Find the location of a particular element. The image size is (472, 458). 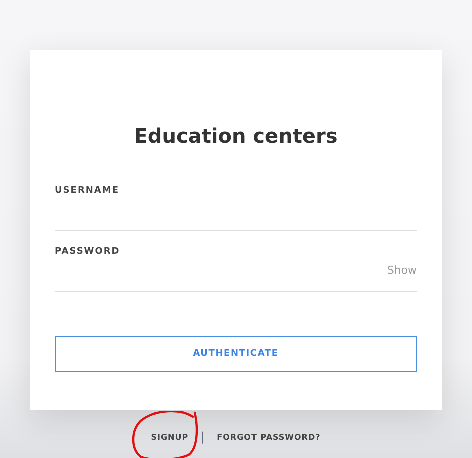

field-label: PASSWORD is located at coordinates (88, 252).